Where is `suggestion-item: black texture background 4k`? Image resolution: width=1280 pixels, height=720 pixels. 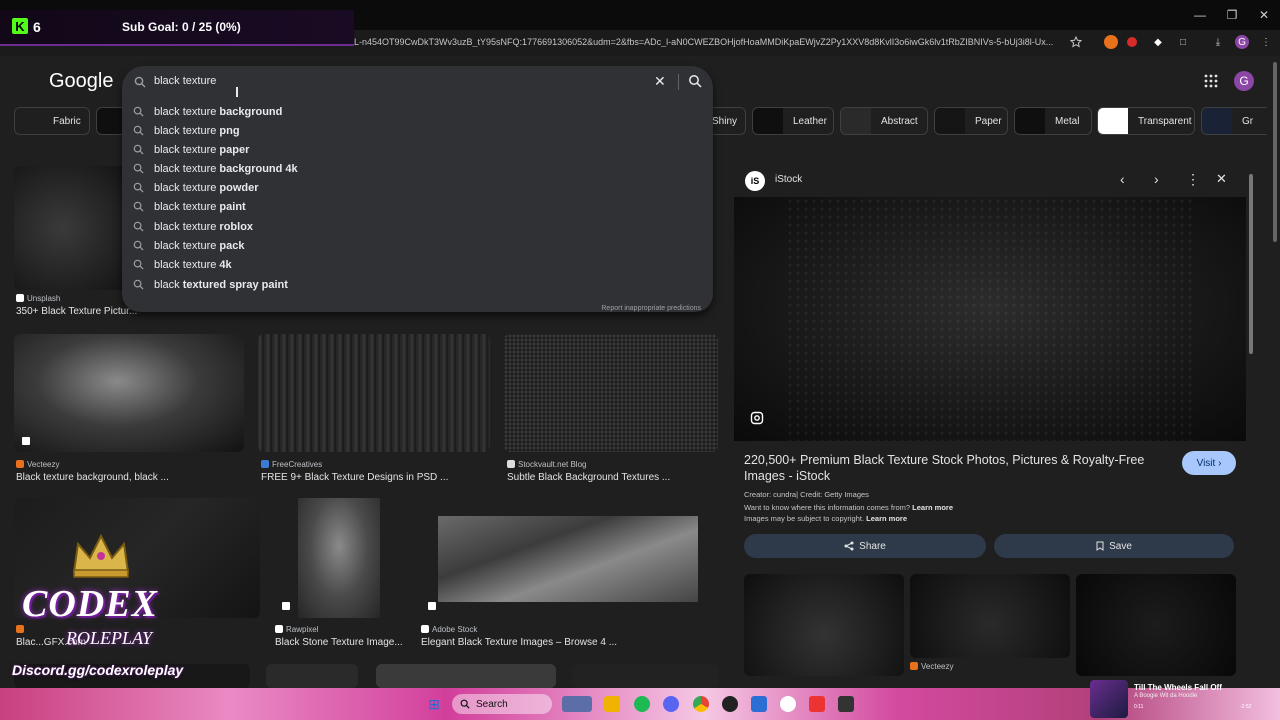 suggestion-item: black texture background 4k is located at coordinates (417, 168).